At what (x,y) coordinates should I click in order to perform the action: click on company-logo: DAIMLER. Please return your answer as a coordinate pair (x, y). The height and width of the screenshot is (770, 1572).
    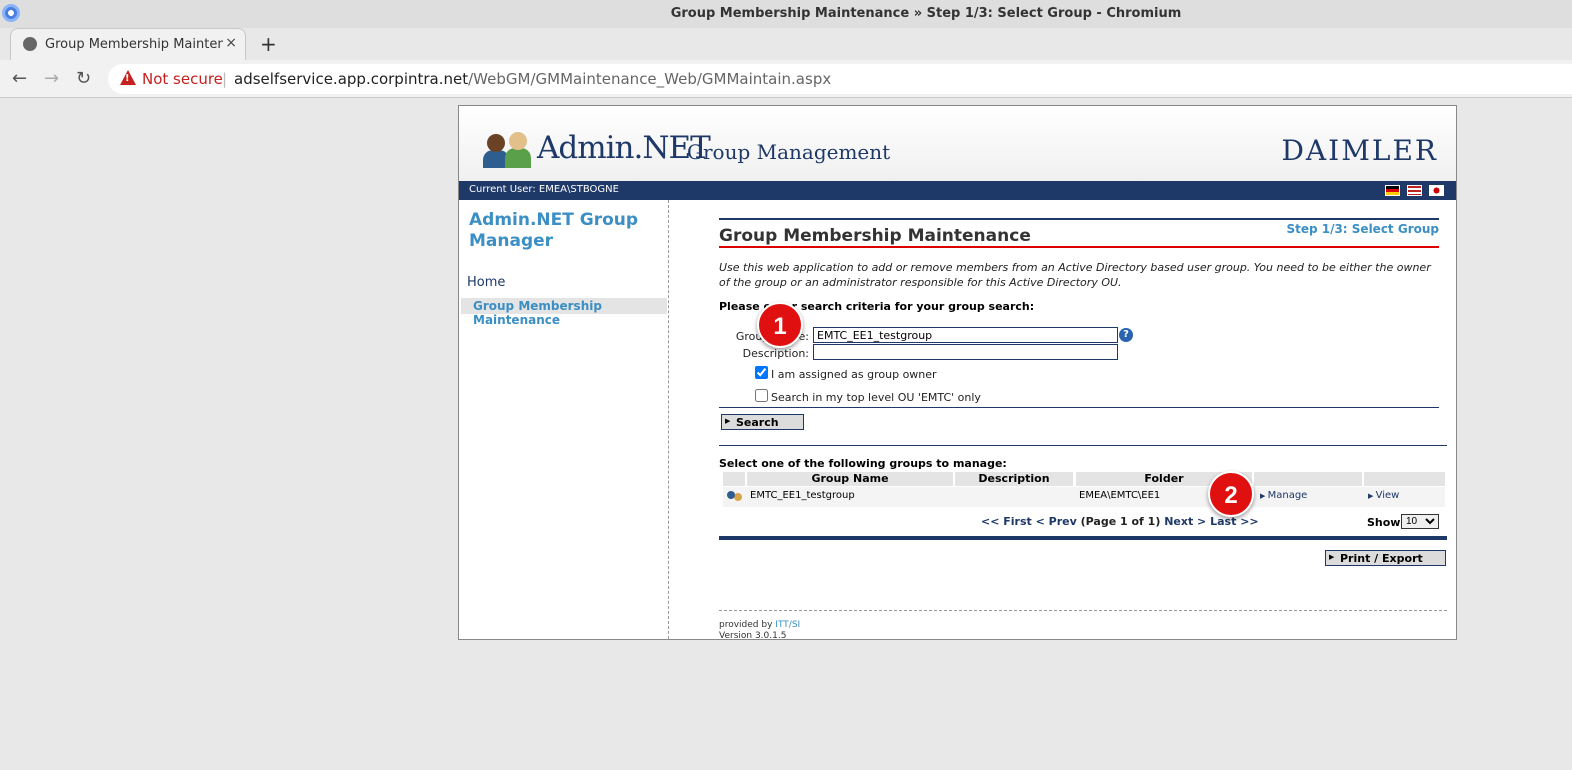
    Looking at the image, I should click on (1359, 150).